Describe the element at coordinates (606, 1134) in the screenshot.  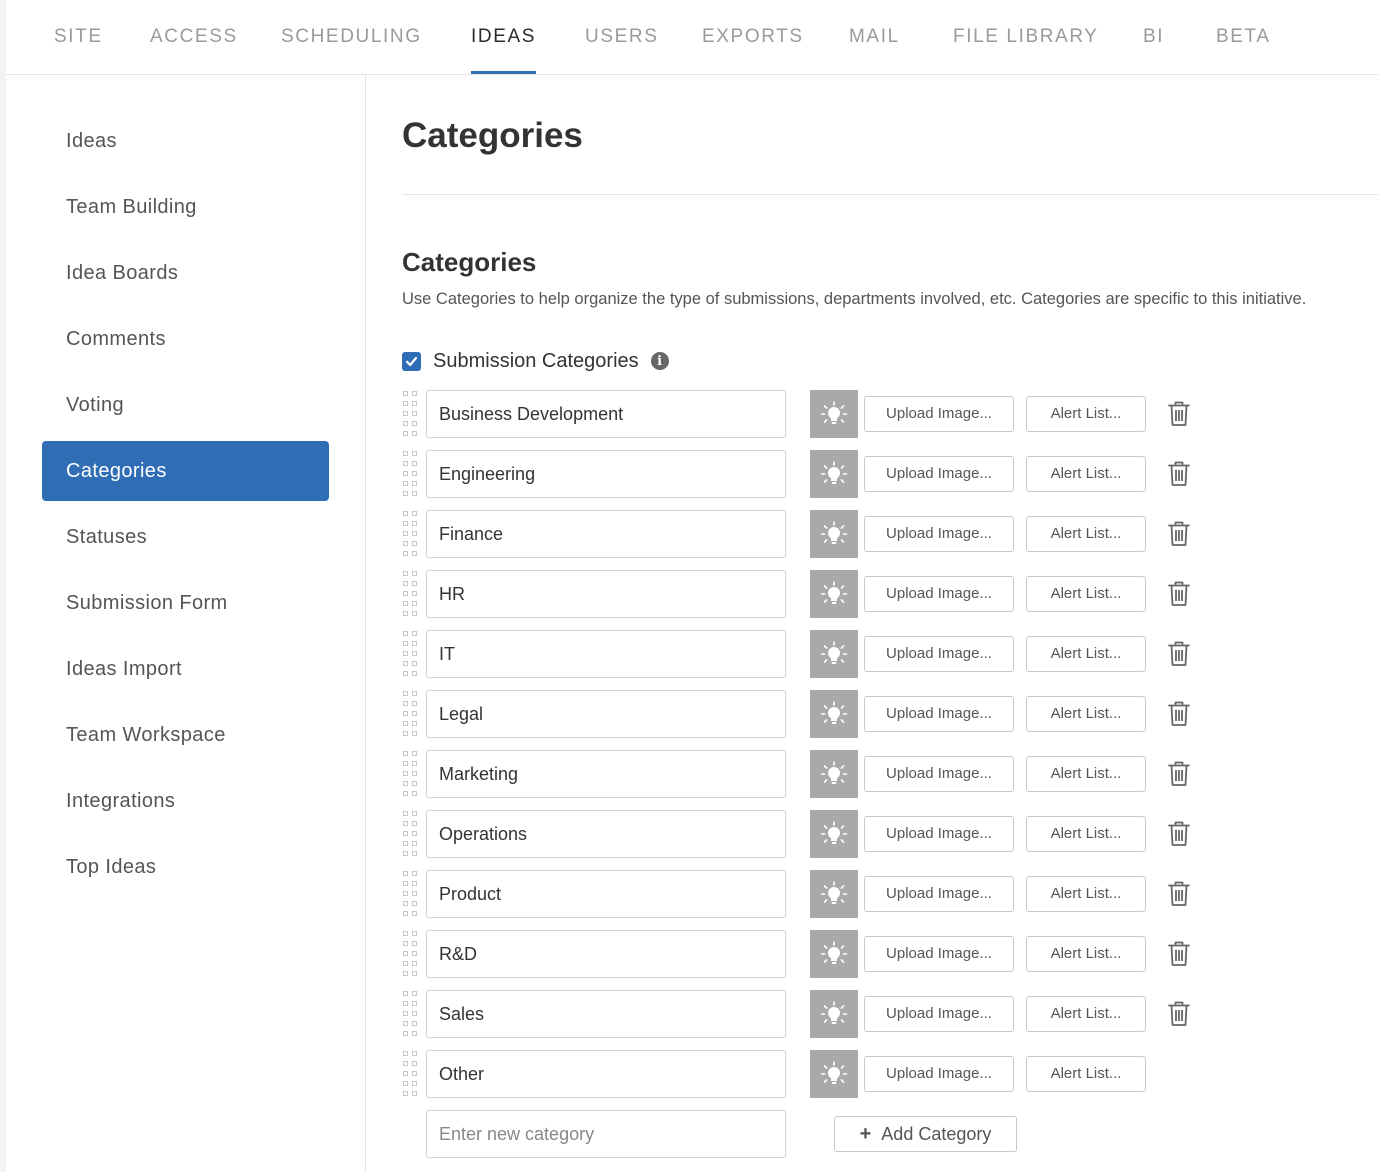
I see `new-category-input` at that location.